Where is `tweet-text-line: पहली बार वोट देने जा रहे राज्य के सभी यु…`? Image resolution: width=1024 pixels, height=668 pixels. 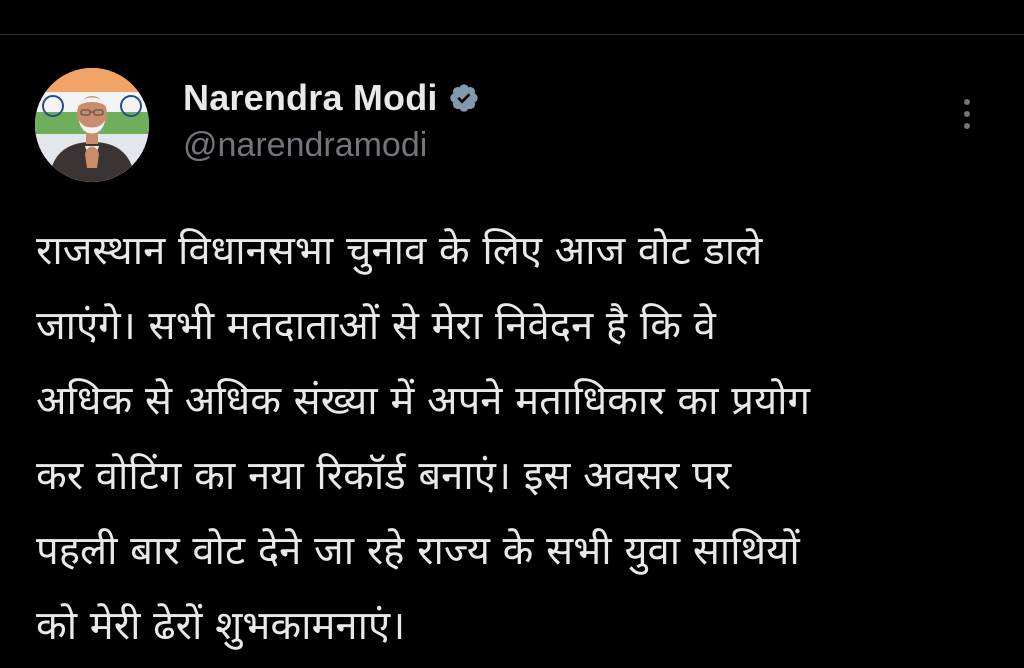
tweet-text-line: पहली बार वोट देने जा रहे राज्य के सभी यु… is located at coordinates (418, 551).